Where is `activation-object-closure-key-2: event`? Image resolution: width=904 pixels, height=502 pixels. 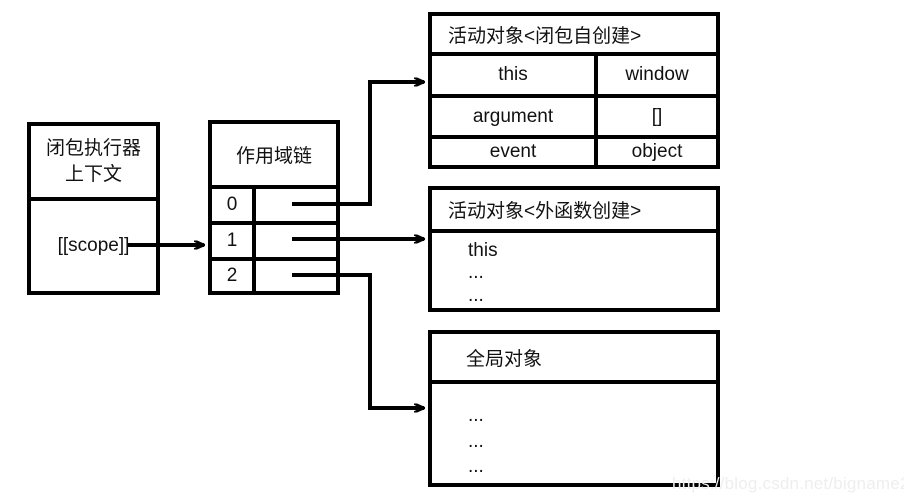
activation-object-closure-key-2: event is located at coordinates (513, 152).